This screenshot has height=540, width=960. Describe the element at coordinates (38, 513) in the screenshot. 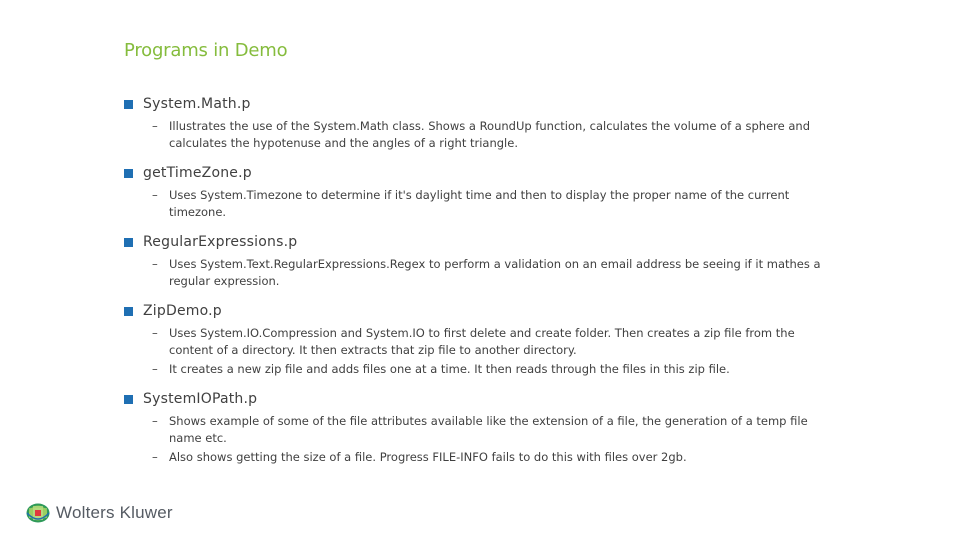

I see `wolters-kluwer-globe-icon` at that location.